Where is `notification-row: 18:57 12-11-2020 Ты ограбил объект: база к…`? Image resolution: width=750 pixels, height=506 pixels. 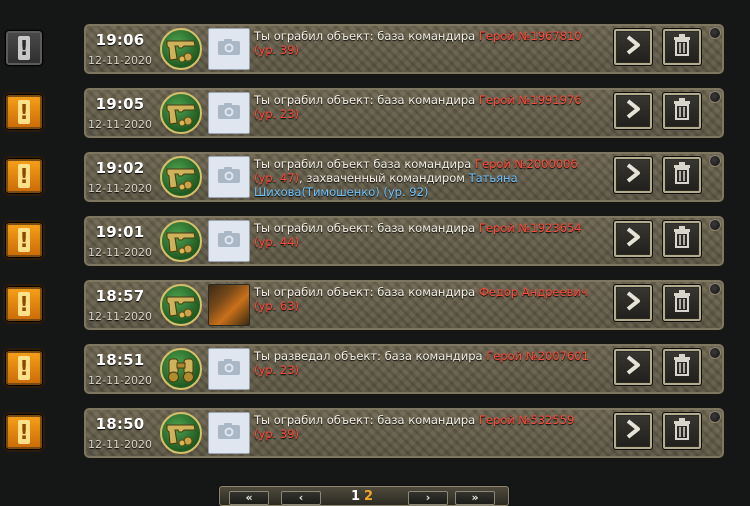
notification-row: 18:57 12-11-2020 Ты ограбил объект: база к… is located at coordinates (404, 305).